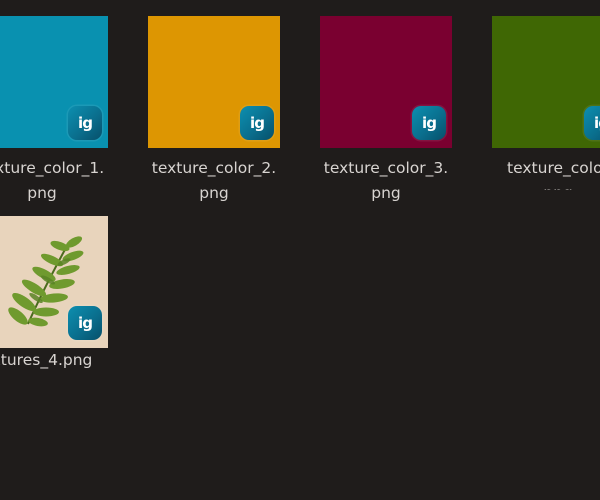 This screenshot has width=600, height=500. Describe the element at coordinates (64, 295) in the screenshot. I see `file-item-textures-4: ig xtures_4.png` at that location.